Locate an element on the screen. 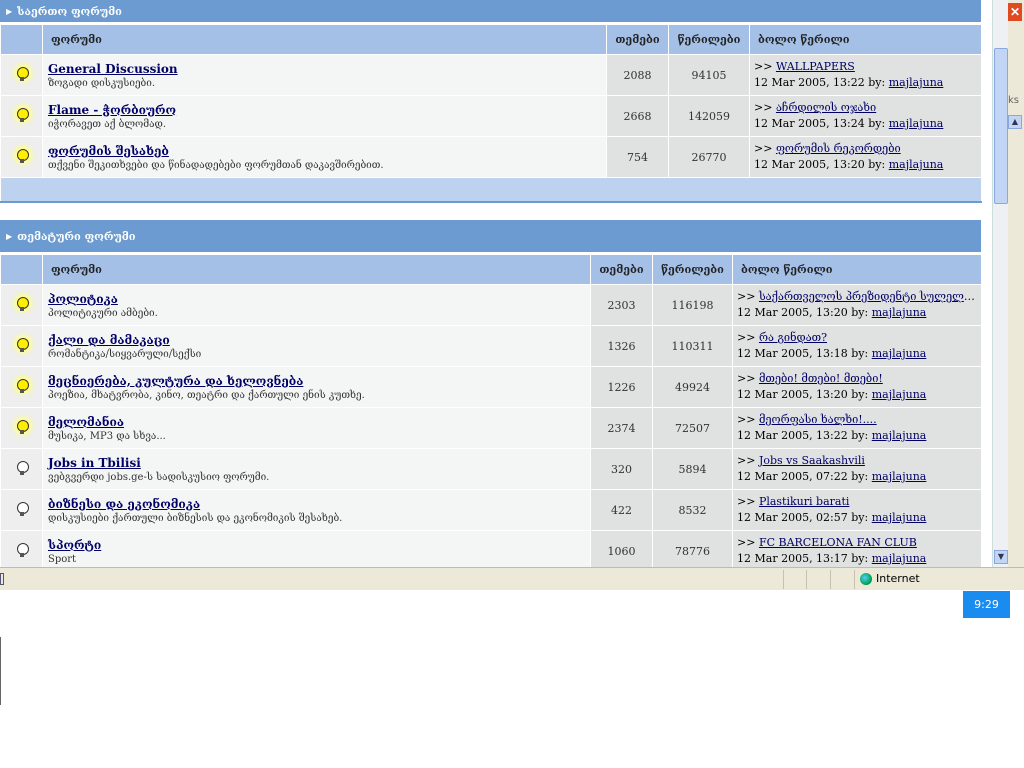 This screenshot has width=1024, height=768. last-post-link: ფორუმის რეკორდები is located at coordinates (838, 148).